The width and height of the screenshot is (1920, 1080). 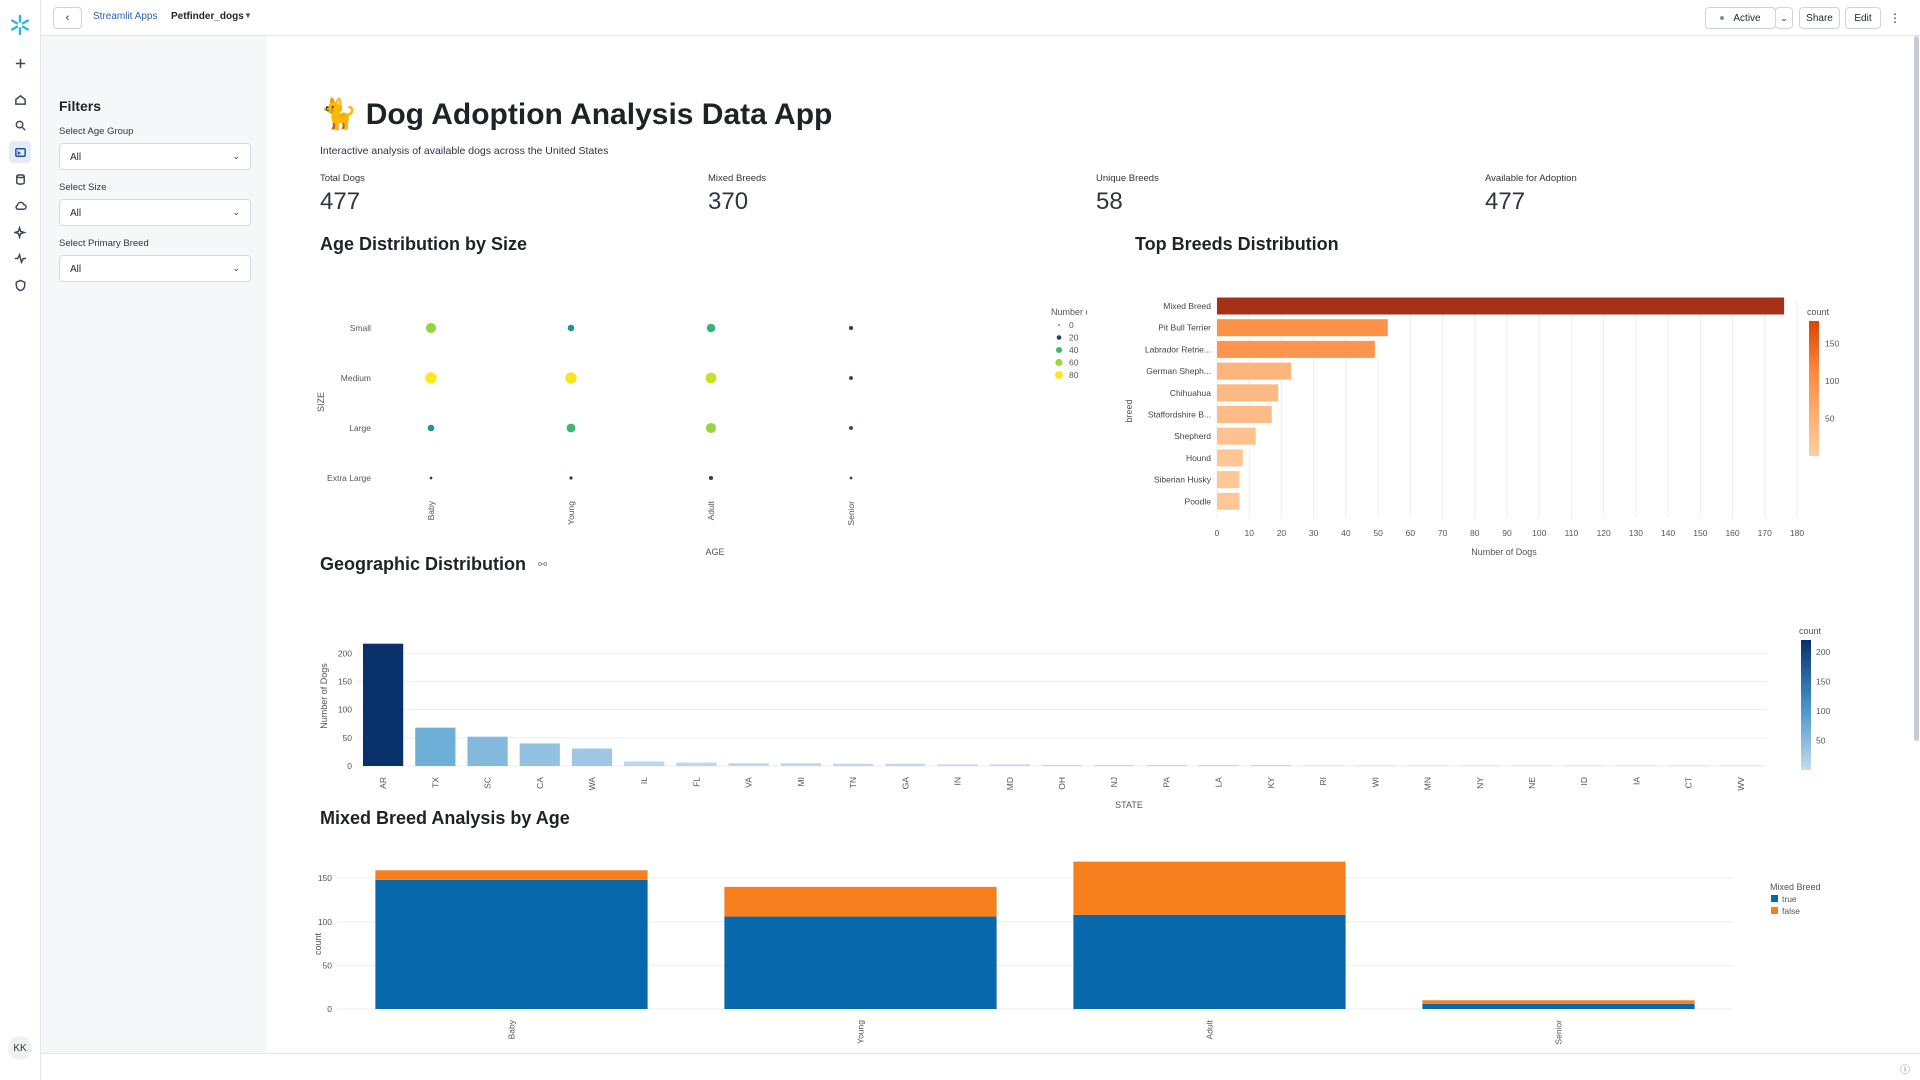 What do you see at coordinates (1584, 781) in the screenshot?
I see `x-tick-label: ID` at bounding box center [1584, 781].